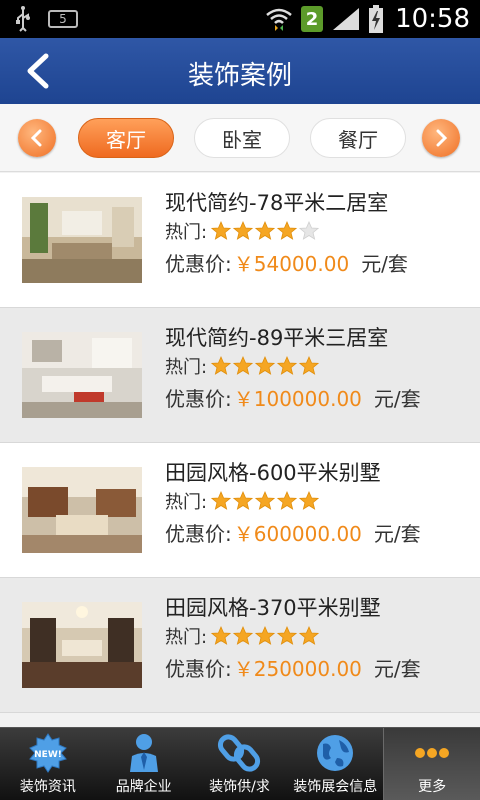  Describe the element at coordinates (277, 338) in the screenshot. I see `case-title: 现代简约-89平米三居室` at that location.